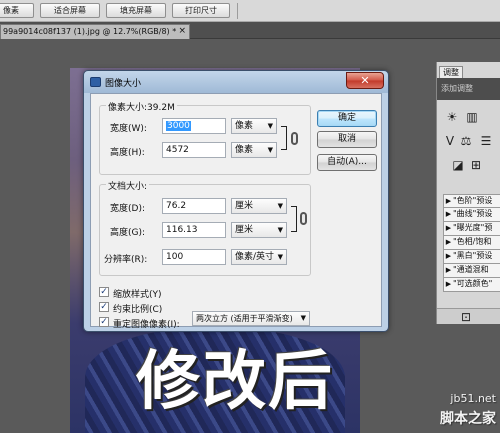 Image resolution: width=500 pixels, height=433 pixels. I want to click on pixel-width-input: 3000, so click(194, 126).